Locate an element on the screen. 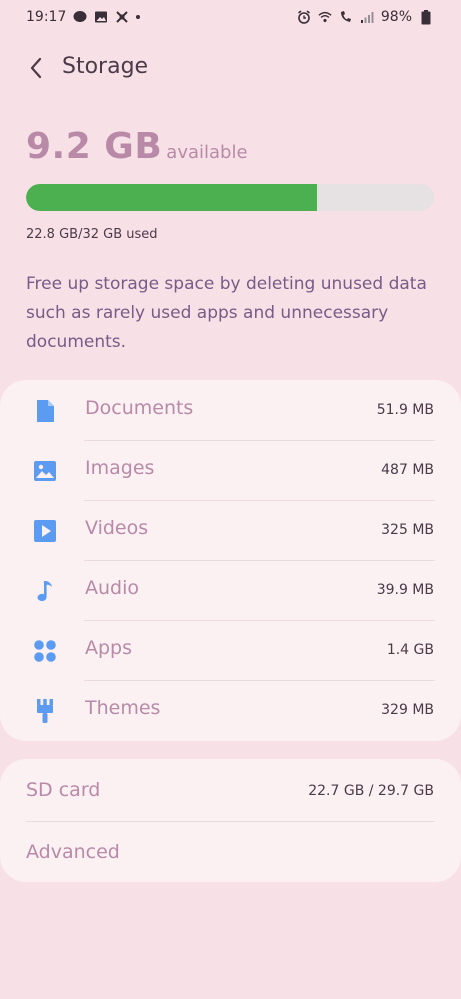 This screenshot has width=461, height=999. category-row-apps: Apps 1.4 GB is located at coordinates (230, 650).